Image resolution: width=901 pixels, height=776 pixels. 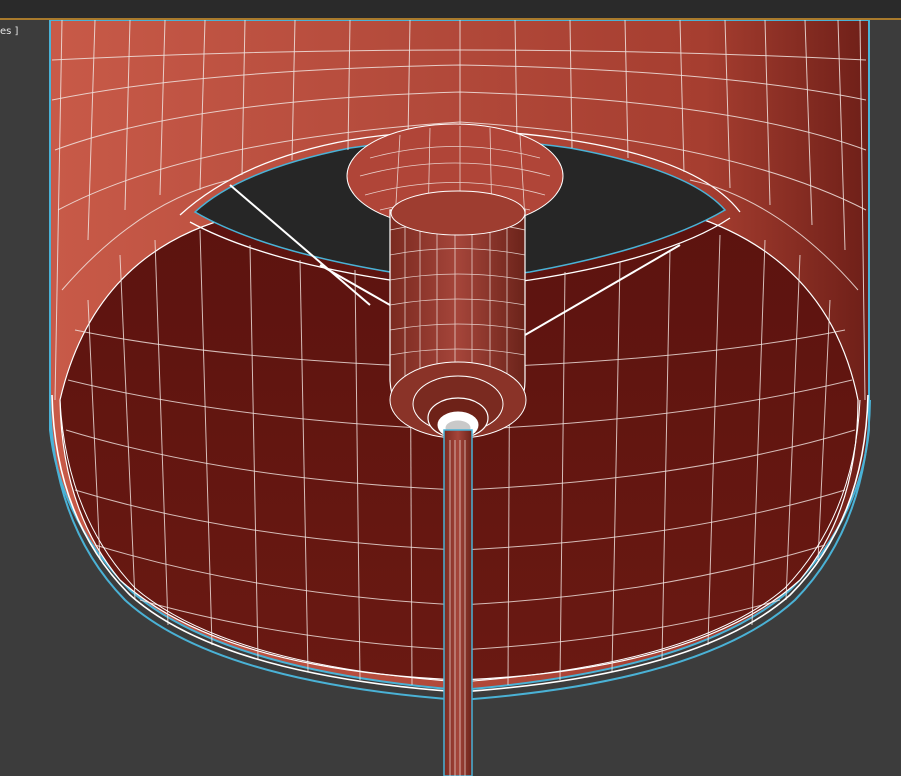 I want to click on lamp-rod, so click(x=458, y=602).